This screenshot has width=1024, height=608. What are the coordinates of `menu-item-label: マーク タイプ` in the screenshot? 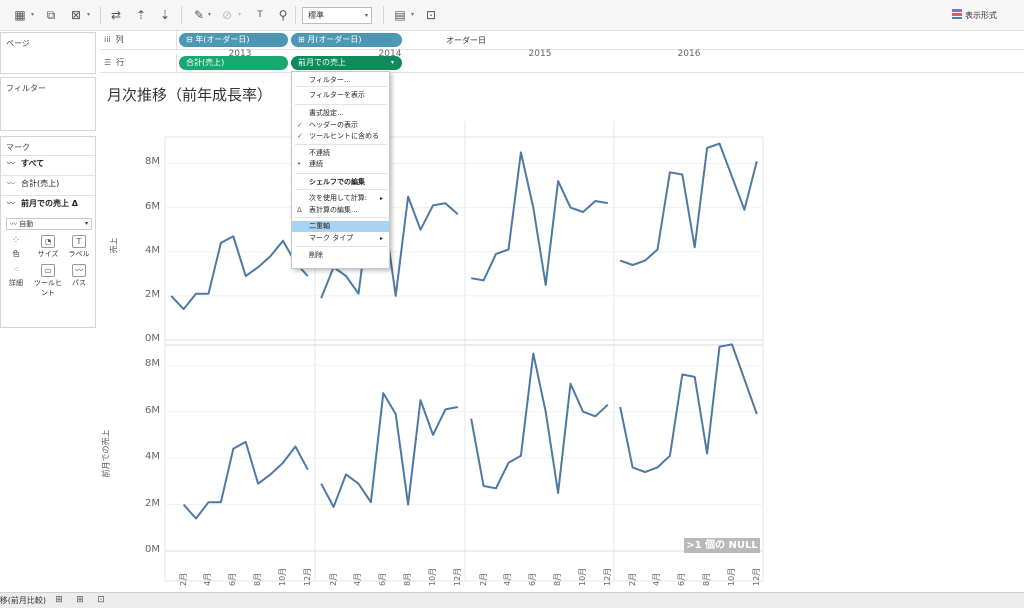 It's located at (331, 238).